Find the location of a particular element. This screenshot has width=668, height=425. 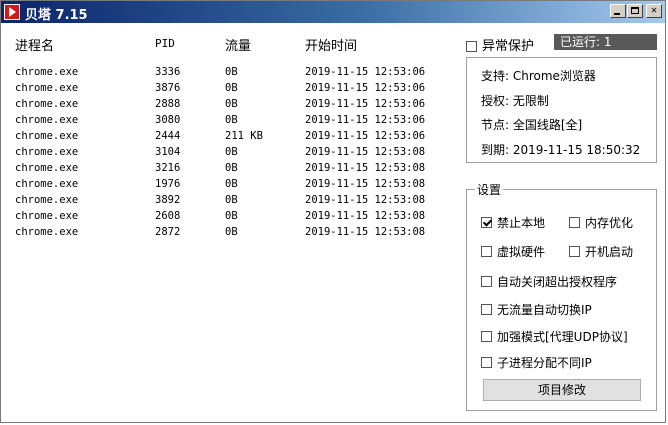

boot-start-checkbox: 开机启动 is located at coordinates (601, 251).